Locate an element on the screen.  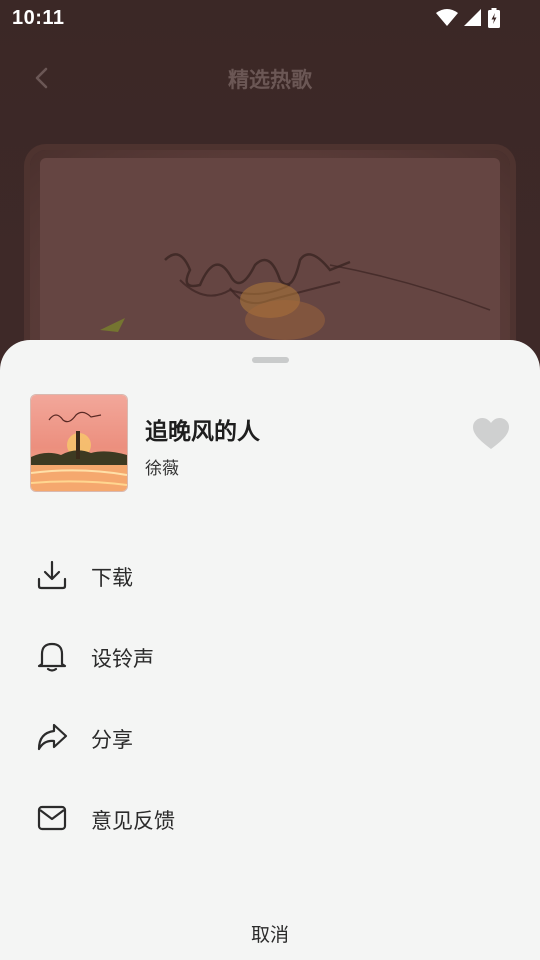
menu-item-label: 设铃声 is located at coordinates (122, 659).